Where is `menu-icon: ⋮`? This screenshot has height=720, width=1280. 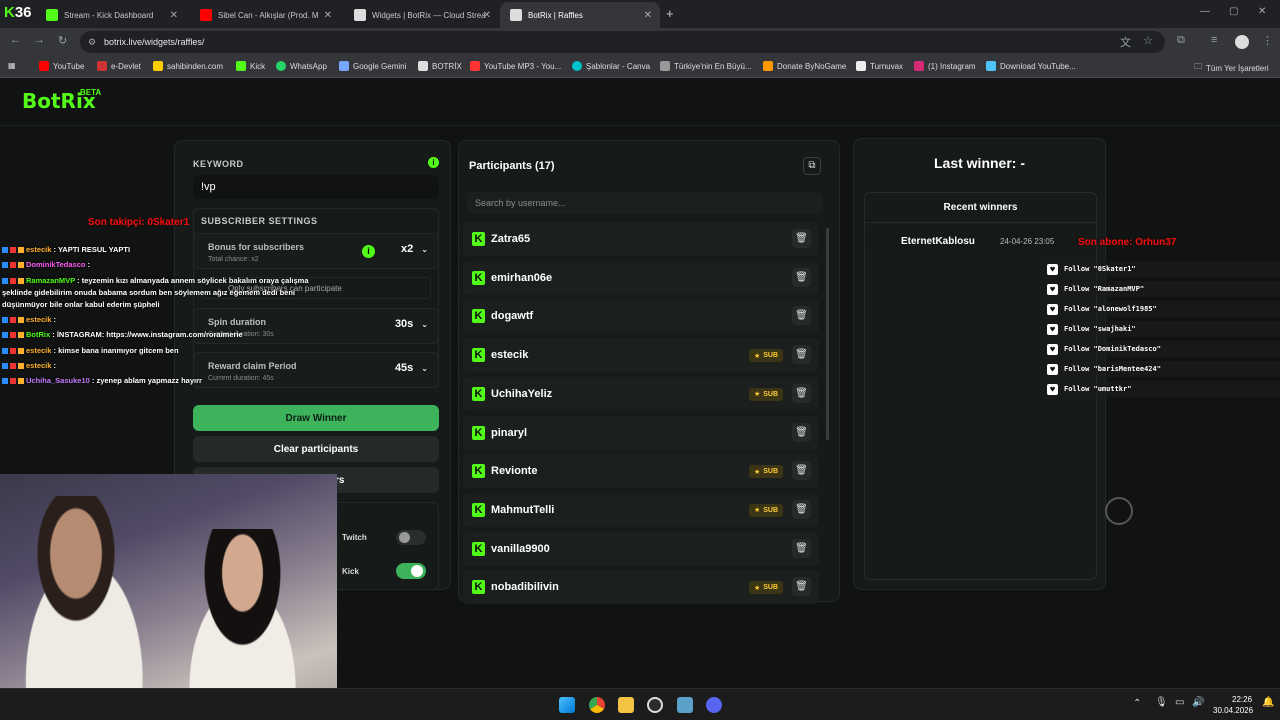
menu-icon: ⋮ is located at coordinates (1267, 40).